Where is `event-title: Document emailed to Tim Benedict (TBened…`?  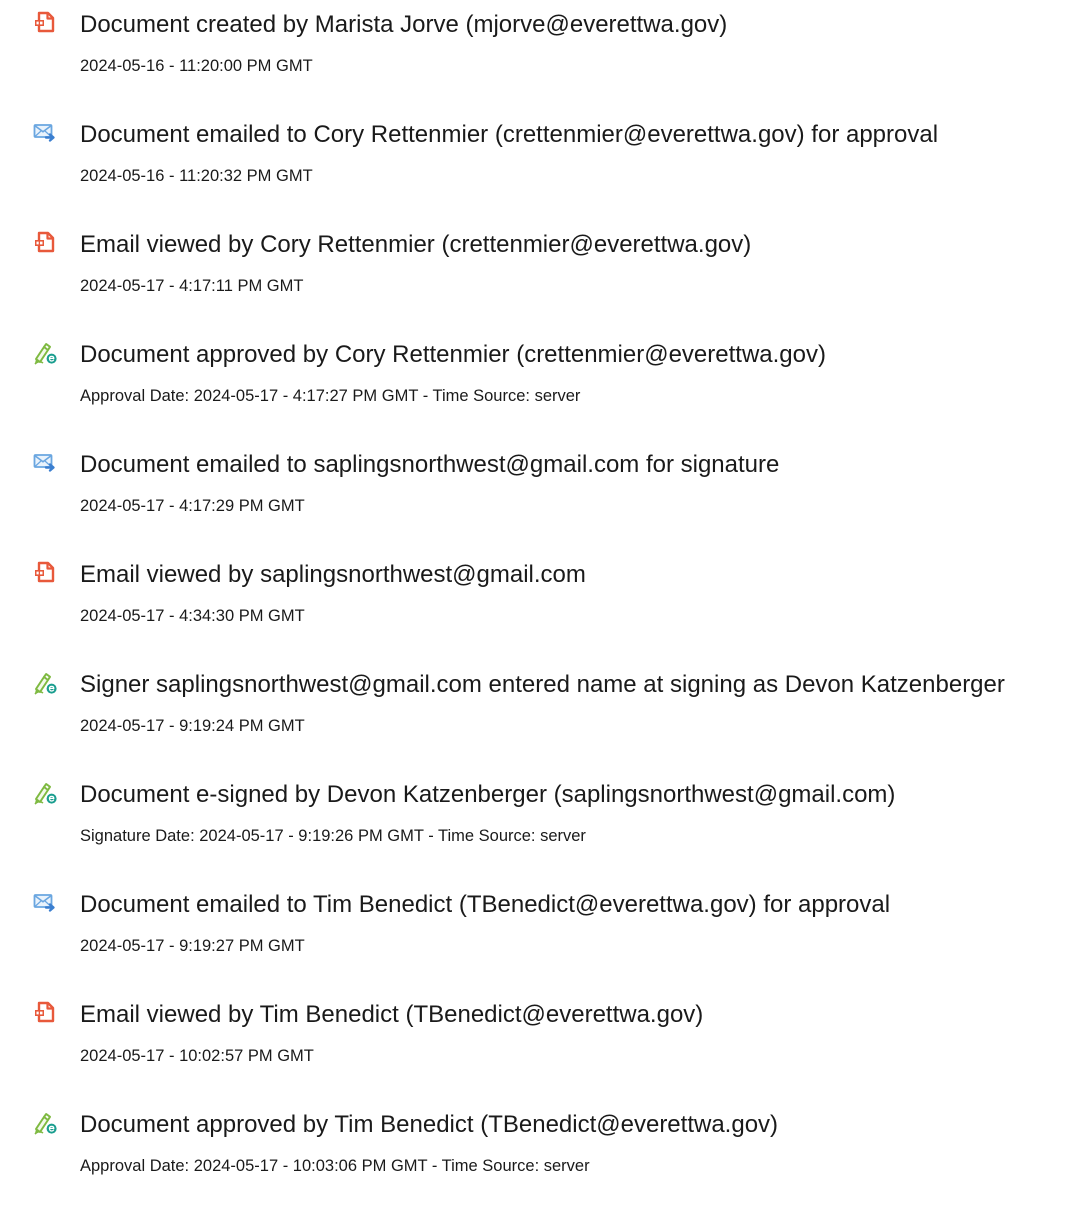
event-title: Document emailed to Tim Benedict (TBened… is located at coordinates (485, 904).